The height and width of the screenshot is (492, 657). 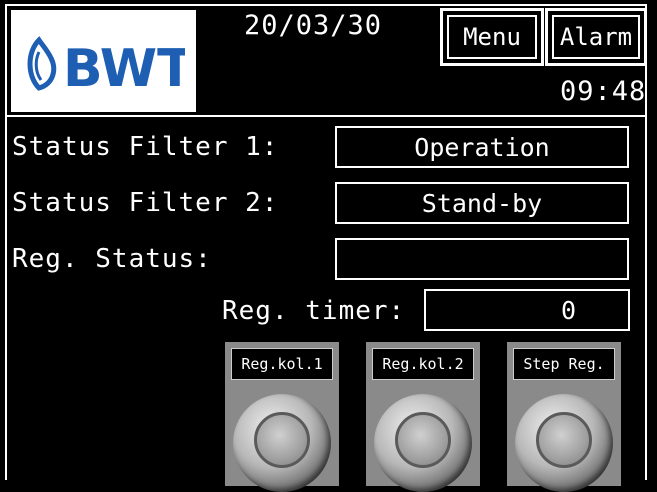 I want to click on bwt-logo: BWT, so click(x=103, y=61).